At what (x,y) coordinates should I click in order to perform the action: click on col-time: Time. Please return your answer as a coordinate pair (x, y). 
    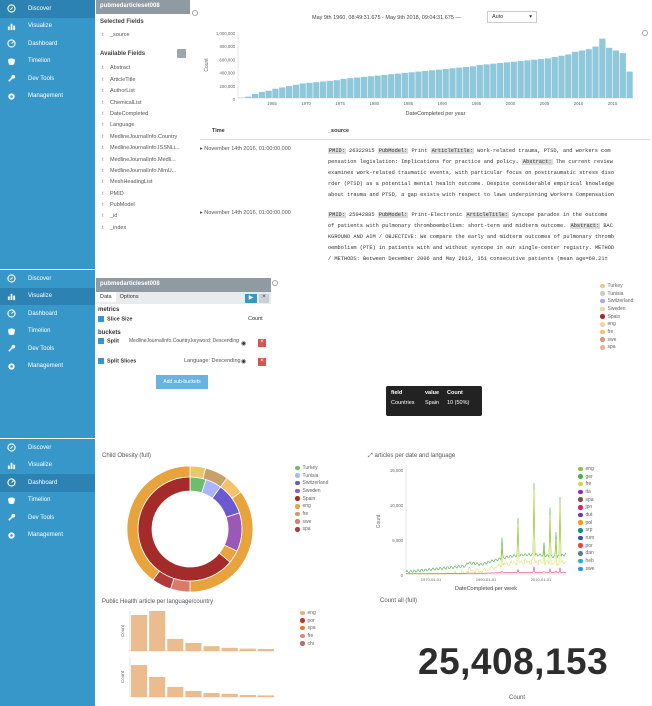
    Looking at the image, I should click on (218, 131).